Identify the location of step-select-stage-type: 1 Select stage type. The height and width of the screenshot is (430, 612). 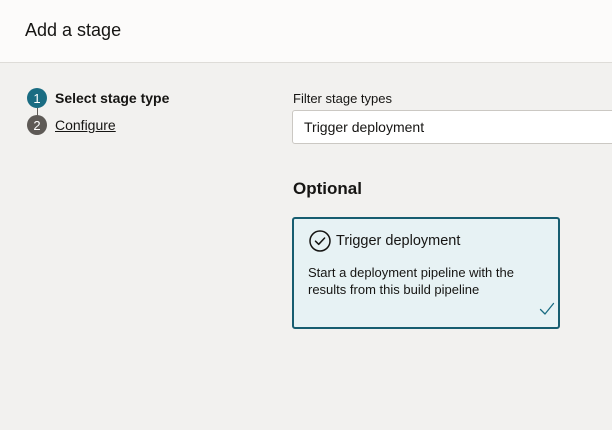
(98, 98).